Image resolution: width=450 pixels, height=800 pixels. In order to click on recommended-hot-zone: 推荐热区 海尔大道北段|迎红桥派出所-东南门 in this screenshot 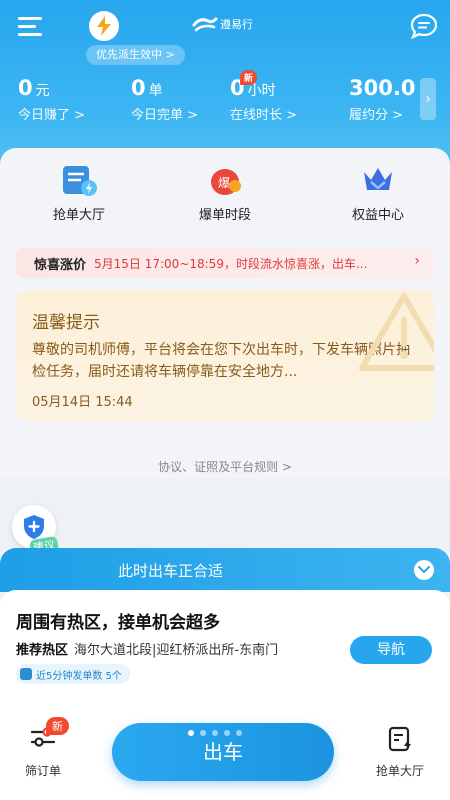, I will do `click(147, 650)`.